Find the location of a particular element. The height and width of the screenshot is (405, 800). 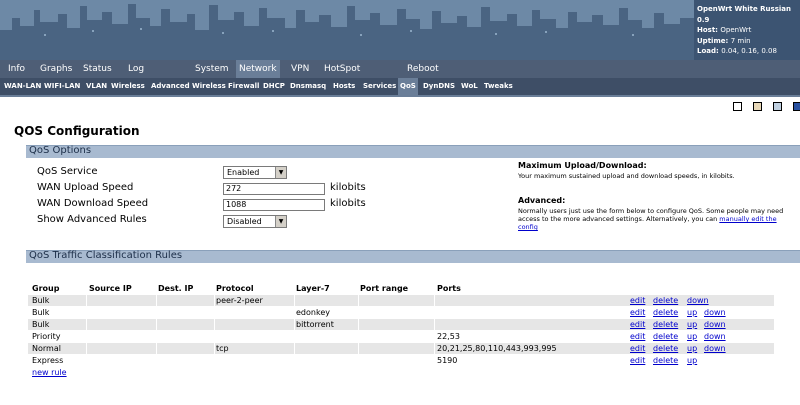

row-group: Normal is located at coordinates (46, 348).